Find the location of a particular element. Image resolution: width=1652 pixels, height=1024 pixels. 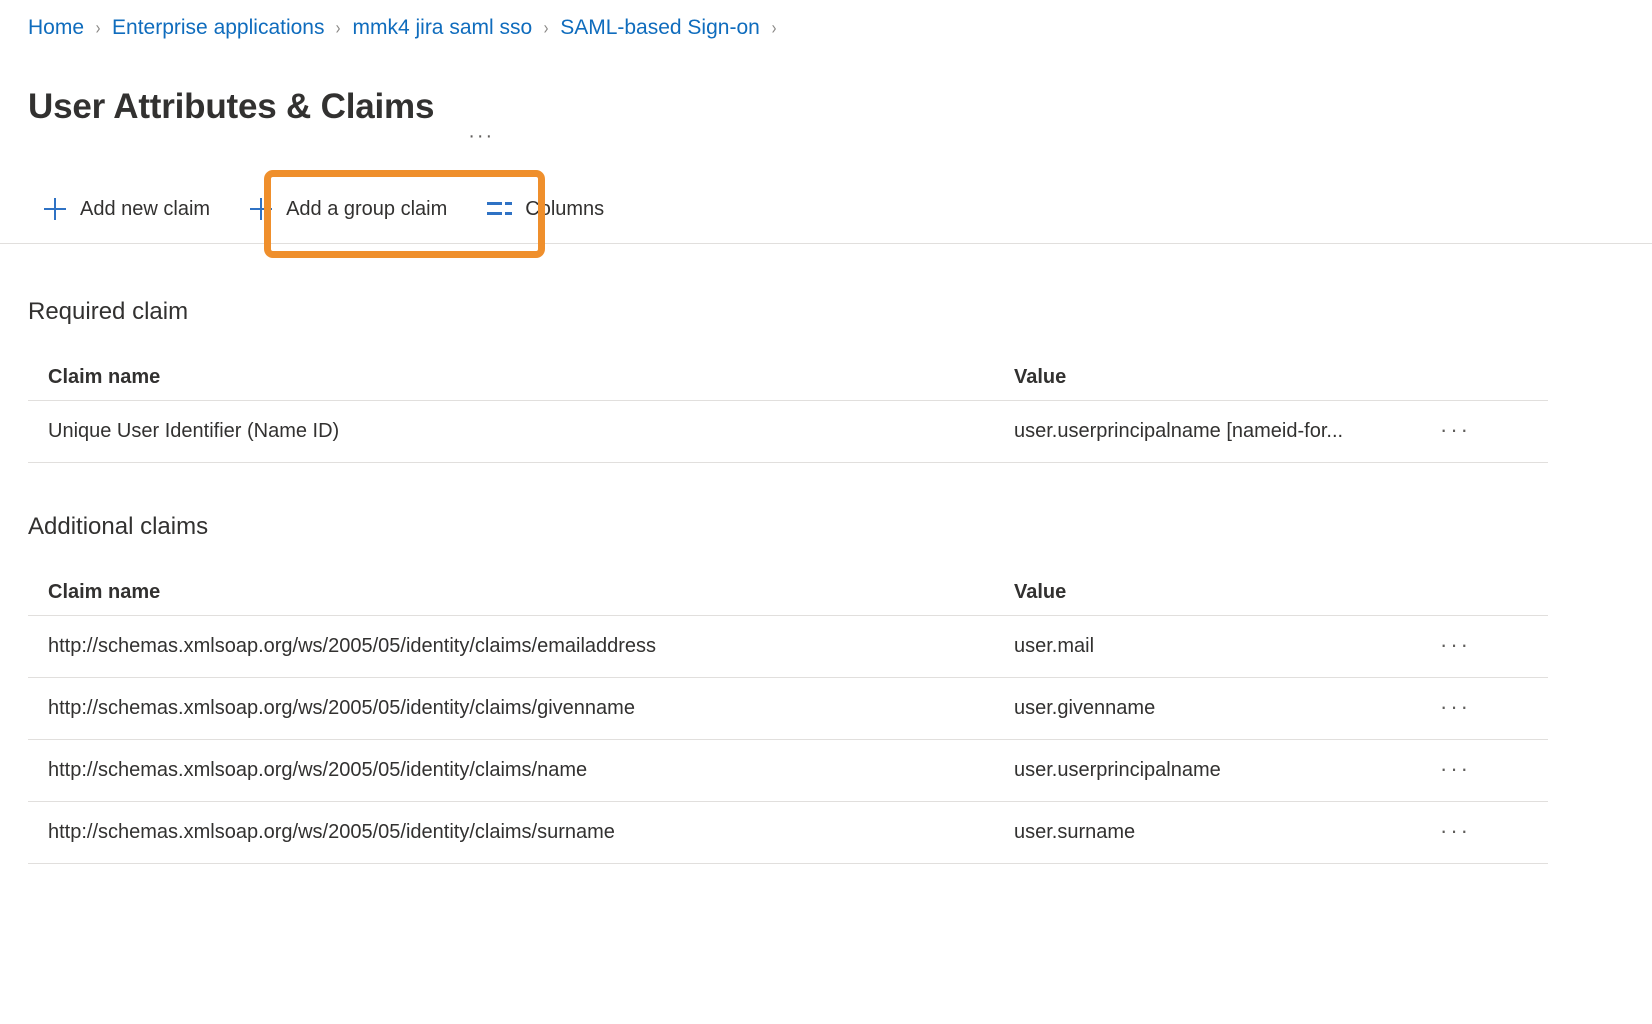

add-a-group-claim-label: Add a group claim is located at coordinates (367, 208).